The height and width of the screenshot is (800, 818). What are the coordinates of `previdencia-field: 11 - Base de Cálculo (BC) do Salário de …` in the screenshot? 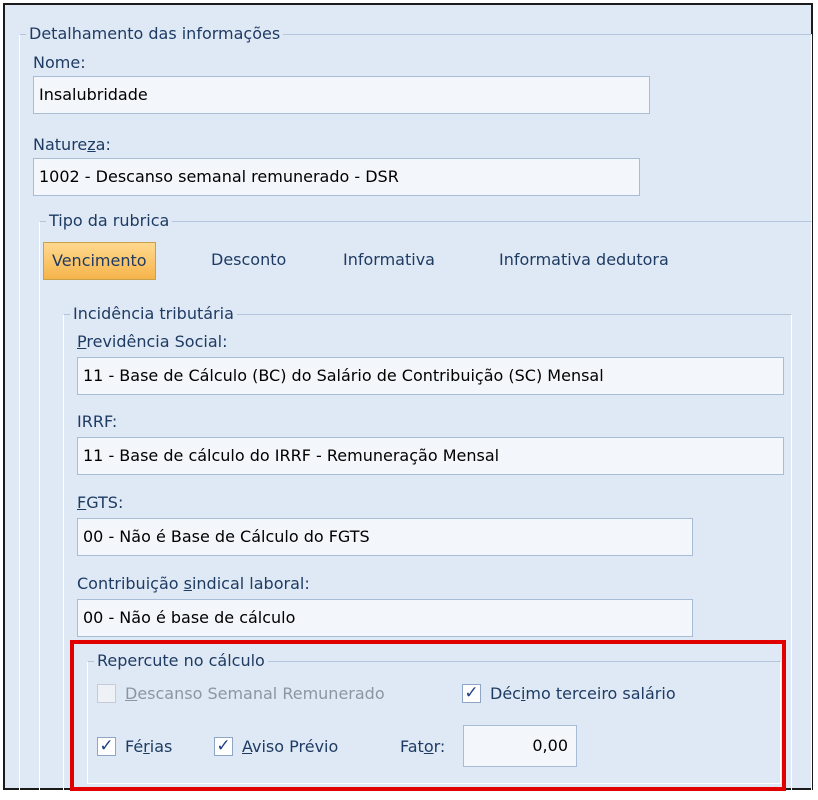 It's located at (430, 376).